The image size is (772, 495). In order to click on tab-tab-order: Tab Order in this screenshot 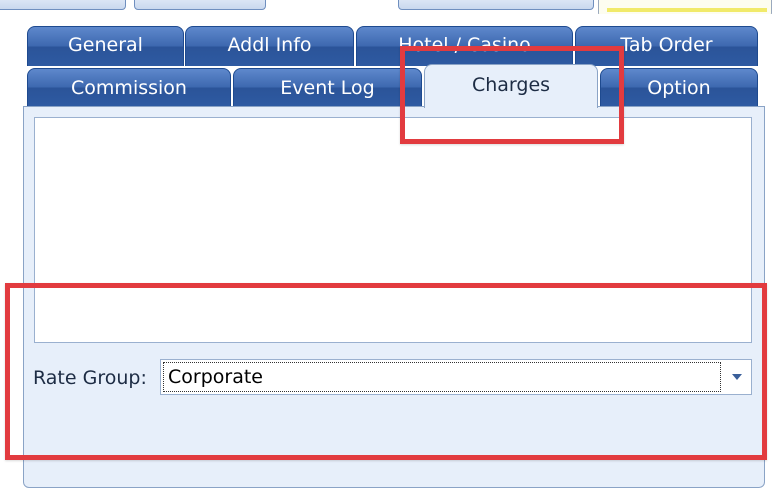, I will do `click(666, 46)`.